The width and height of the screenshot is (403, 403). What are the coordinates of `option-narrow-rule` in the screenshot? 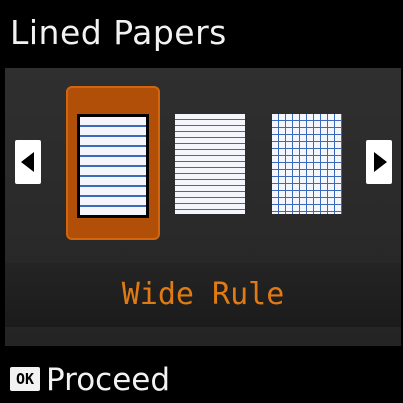 It's located at (210, 163).